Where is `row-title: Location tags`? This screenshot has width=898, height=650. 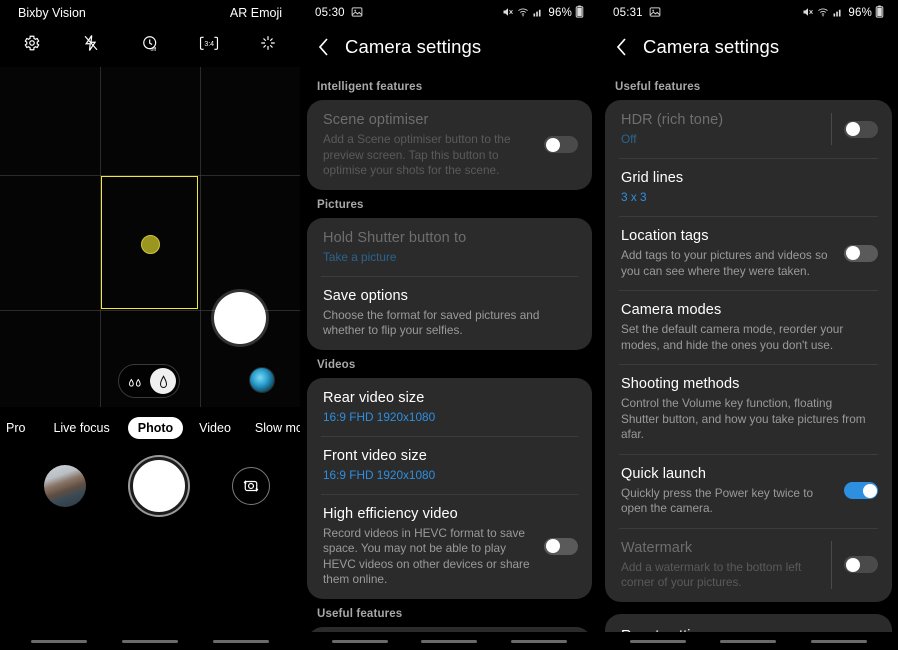
row-title: Location tags is located at coordinates (665, 236).